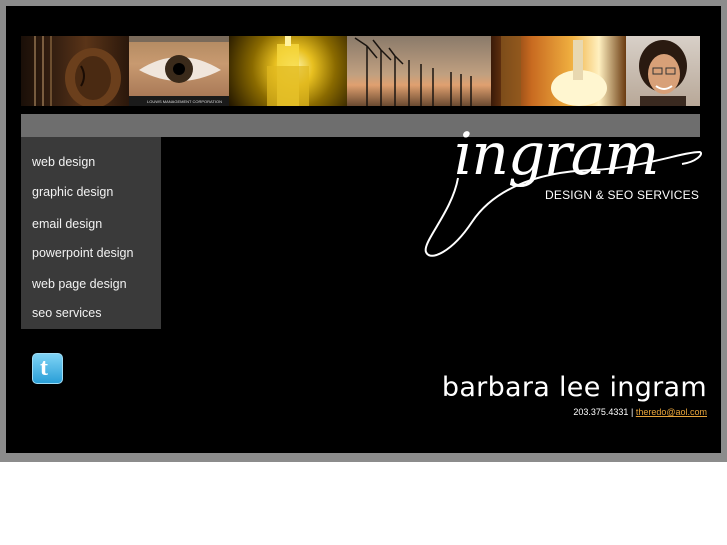 Image resolution: width=727 pixels, height=545 pixels. I want to click on banner-photo-windmills, so click(419, 71).